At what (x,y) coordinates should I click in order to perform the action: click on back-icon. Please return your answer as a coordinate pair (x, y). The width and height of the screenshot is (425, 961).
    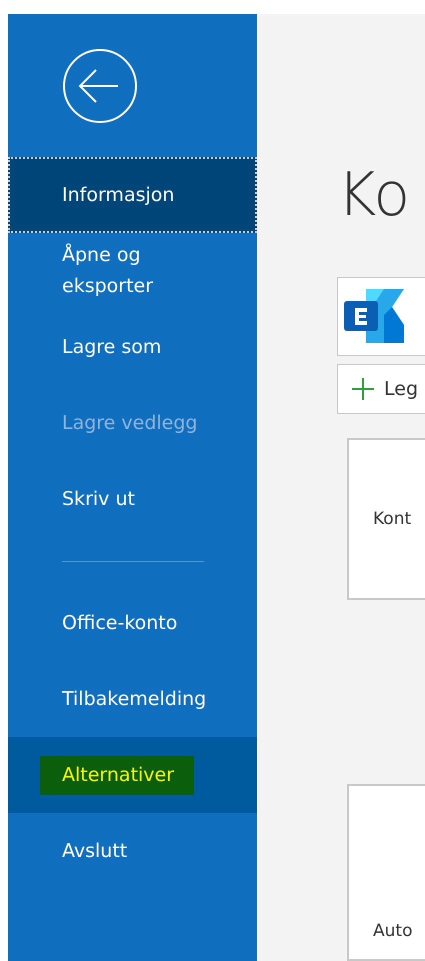
    Looking at the image, I should click on (100, 86).